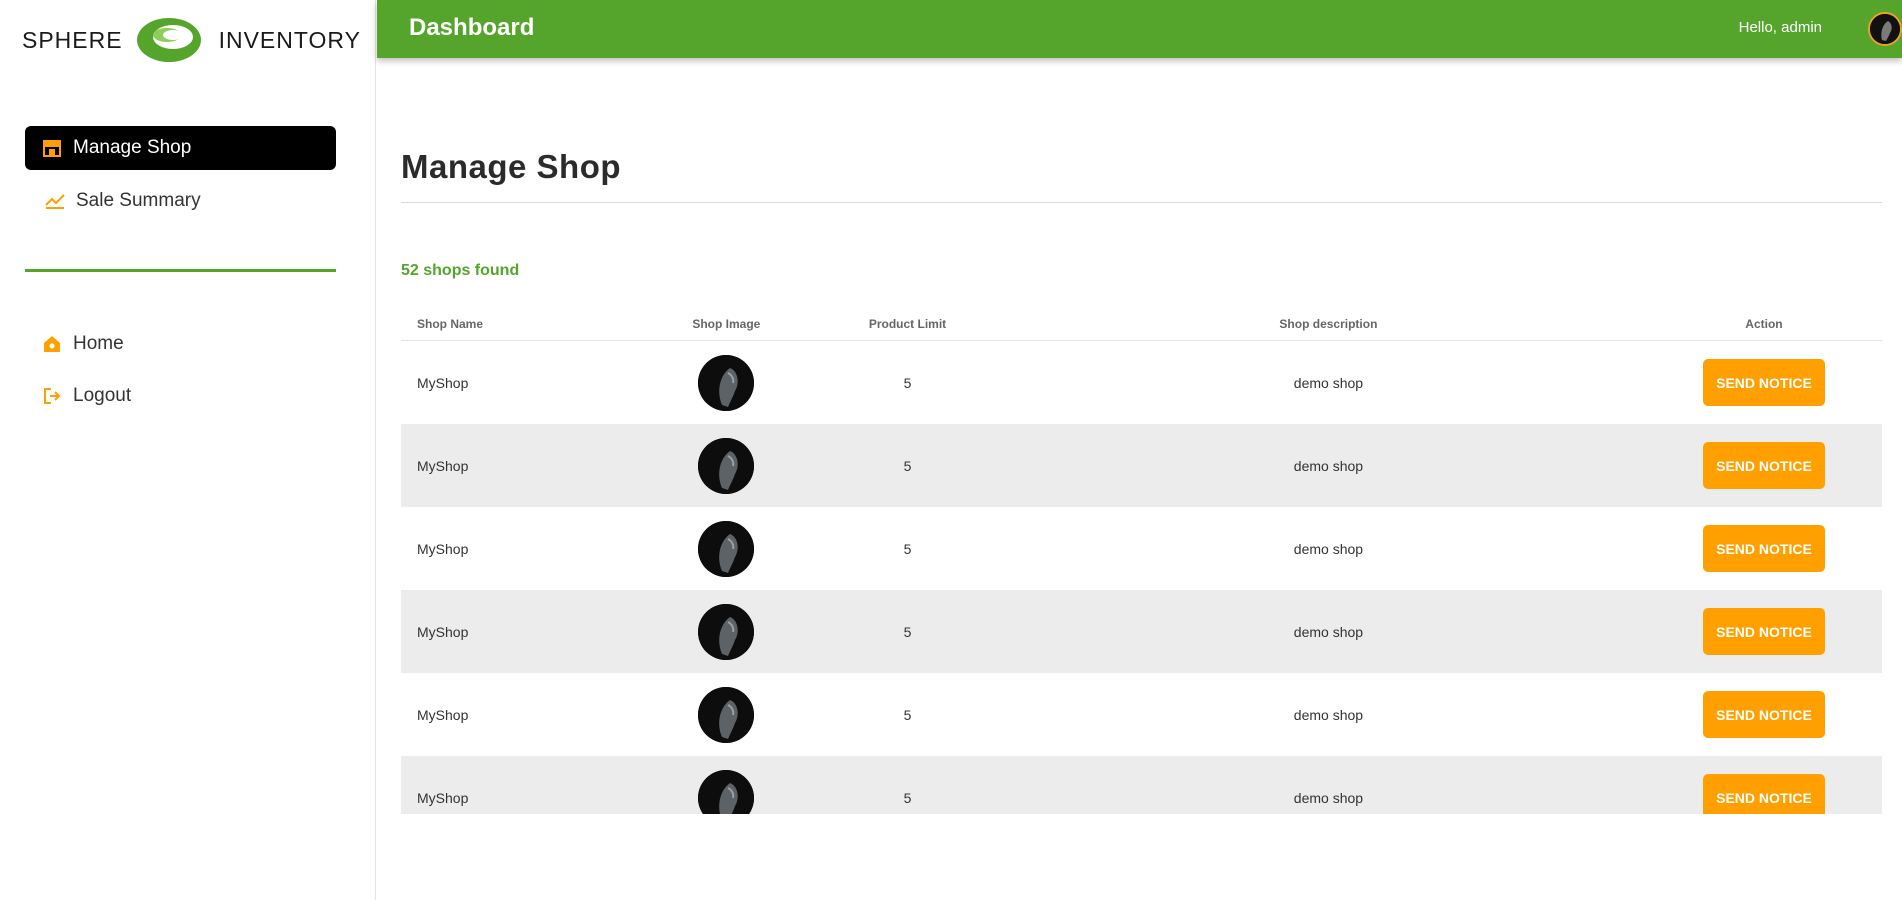 This screenshot has height=900, width=1902. What do you see at coordinates (168, 40) in the screenshot?
I see `logo-swirl-icon` at bounding box center [168, 40].